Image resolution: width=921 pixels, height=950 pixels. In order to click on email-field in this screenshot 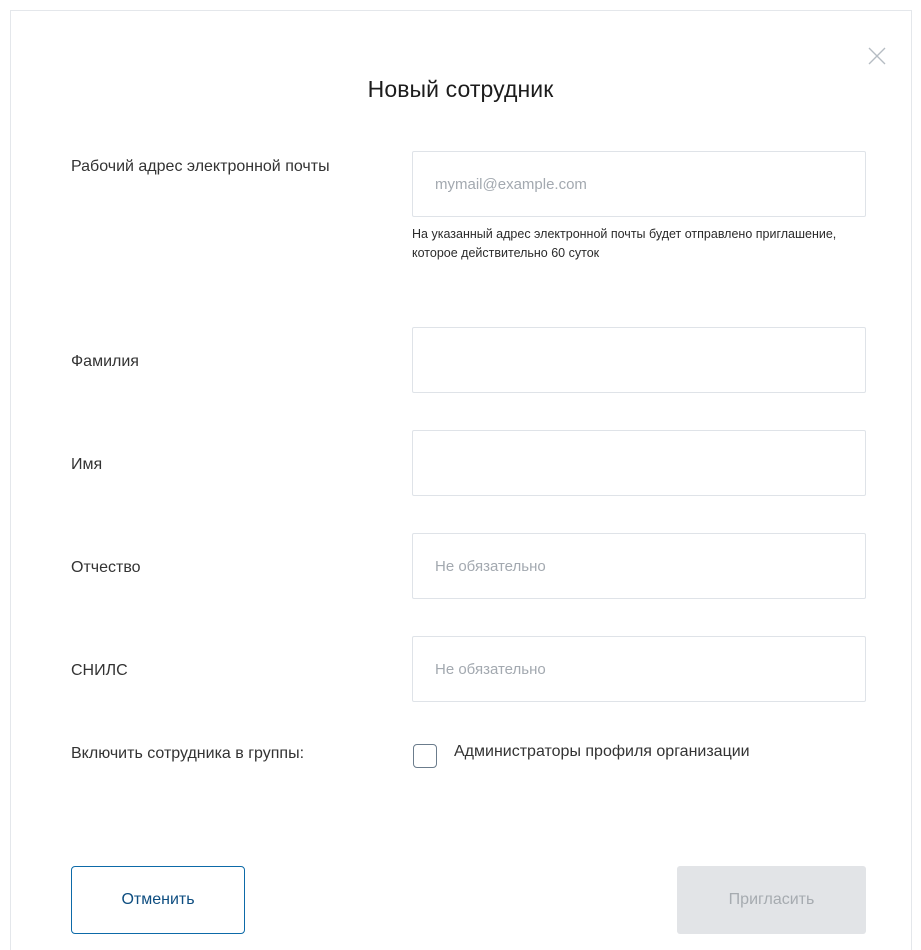, I will do `click(639, 184)`.